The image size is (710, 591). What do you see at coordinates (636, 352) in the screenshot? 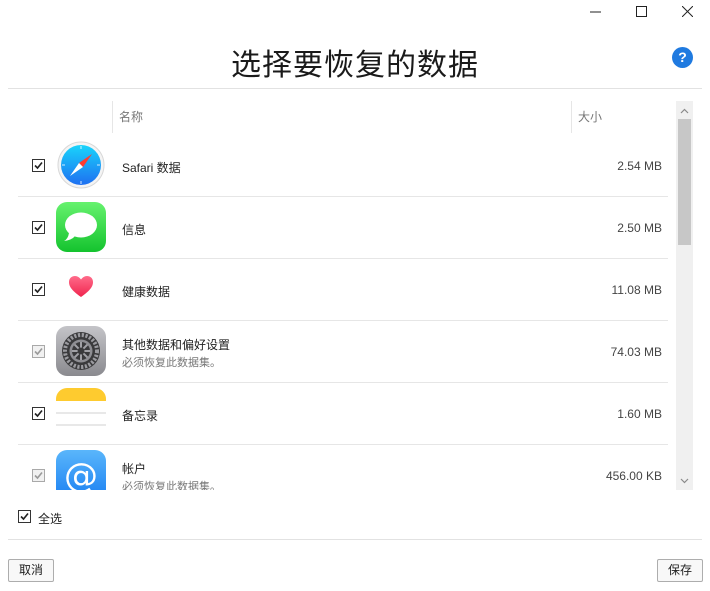
I see `row-size: 74.03 MB` at bounding box center [636, 352].